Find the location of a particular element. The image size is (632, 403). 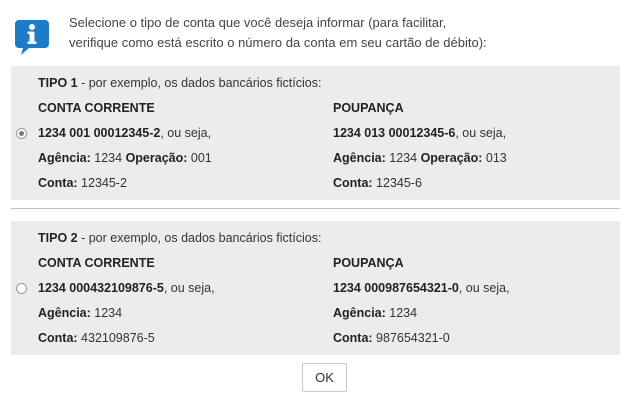

tipo-2-radio is located at coordinates (21, 288).